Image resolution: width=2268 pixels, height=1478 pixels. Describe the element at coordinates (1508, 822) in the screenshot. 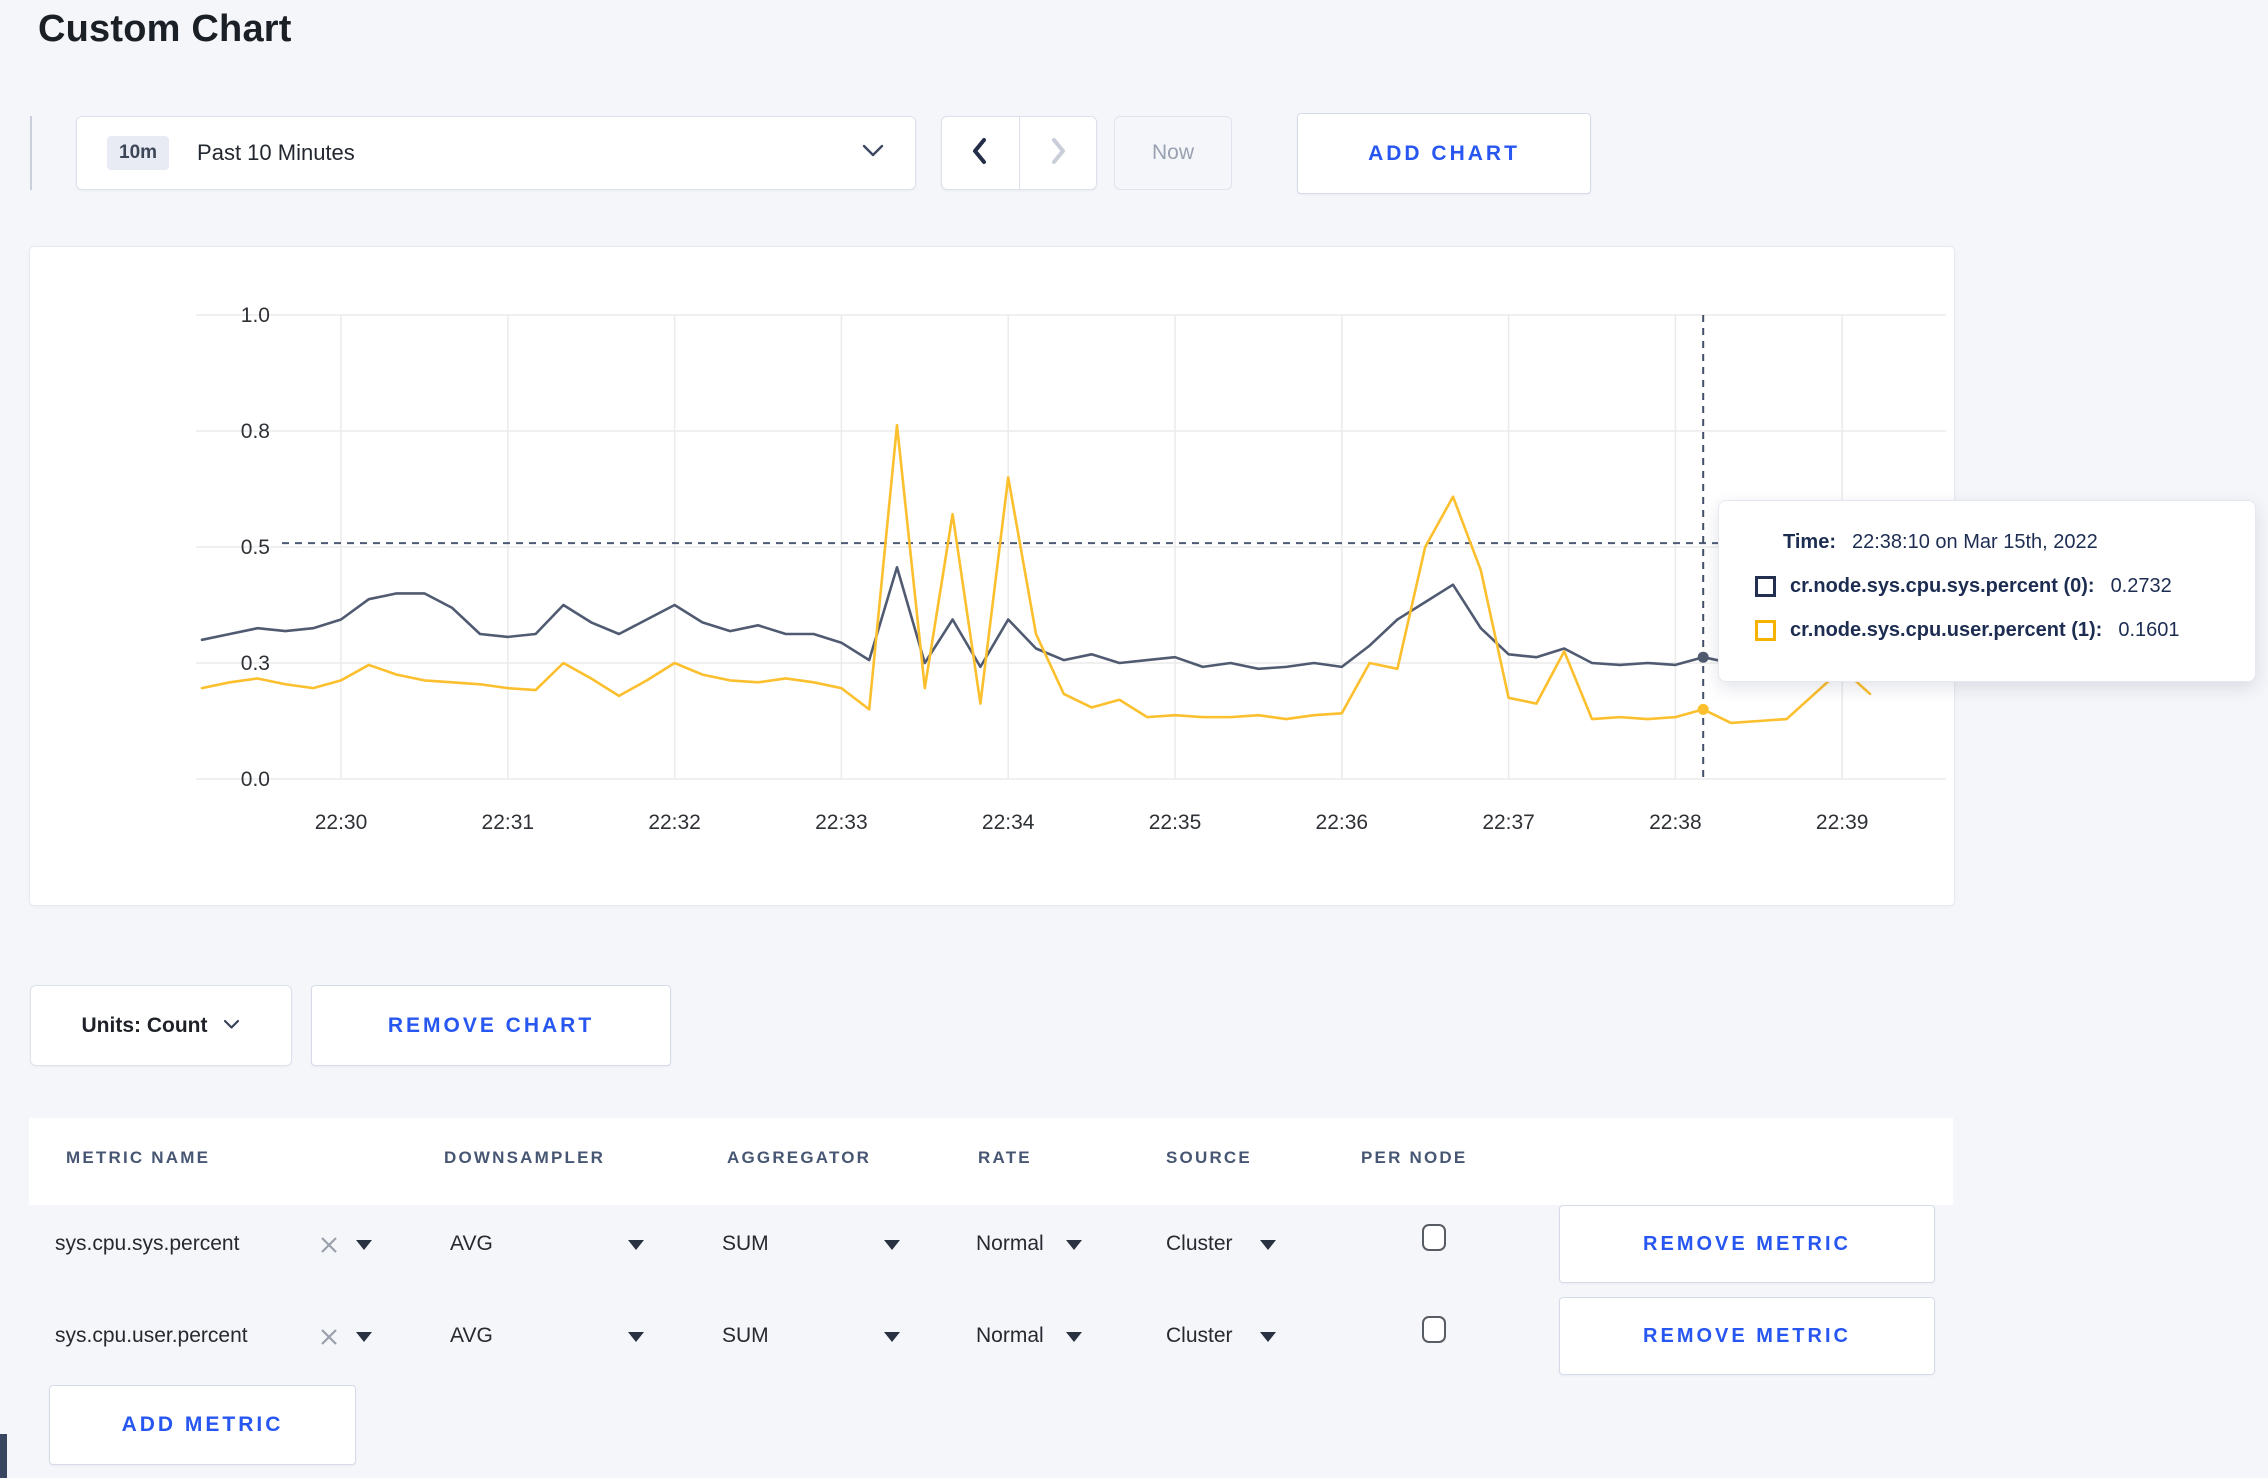

I see `svg-text: 22:37` at that location.